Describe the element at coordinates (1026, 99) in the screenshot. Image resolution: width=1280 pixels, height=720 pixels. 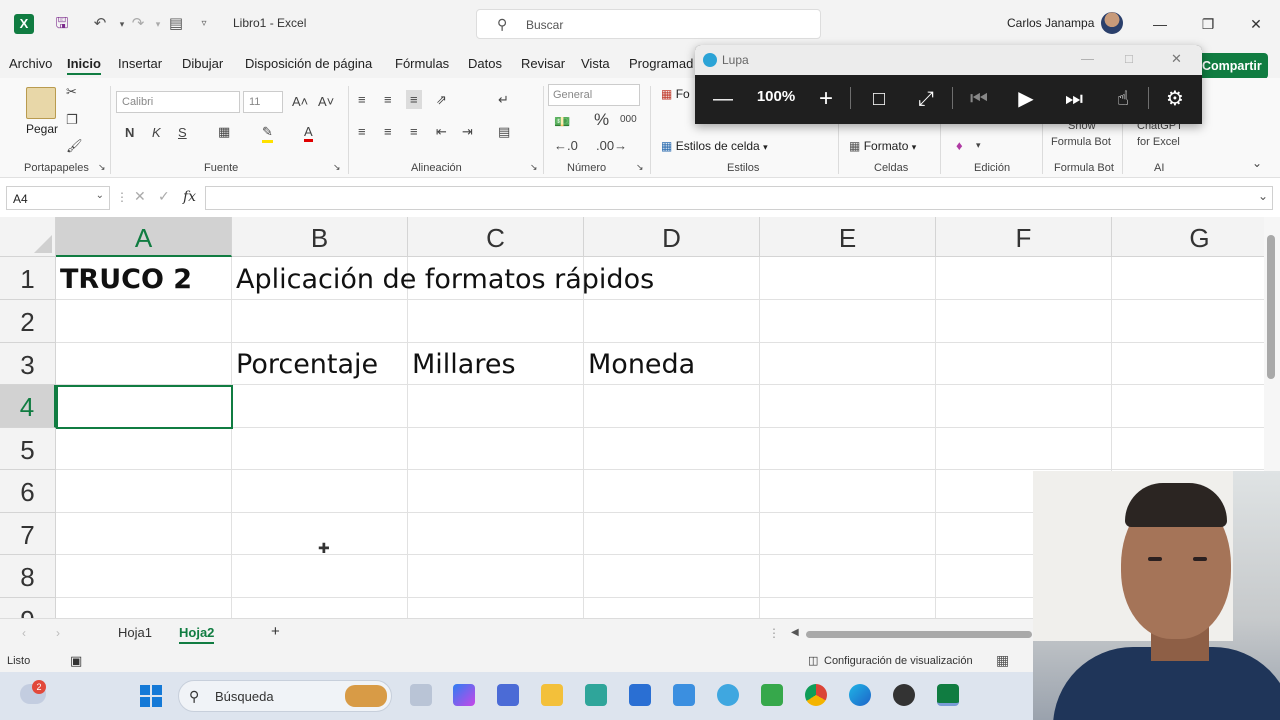
I see `play-icon: ▶` at that location.